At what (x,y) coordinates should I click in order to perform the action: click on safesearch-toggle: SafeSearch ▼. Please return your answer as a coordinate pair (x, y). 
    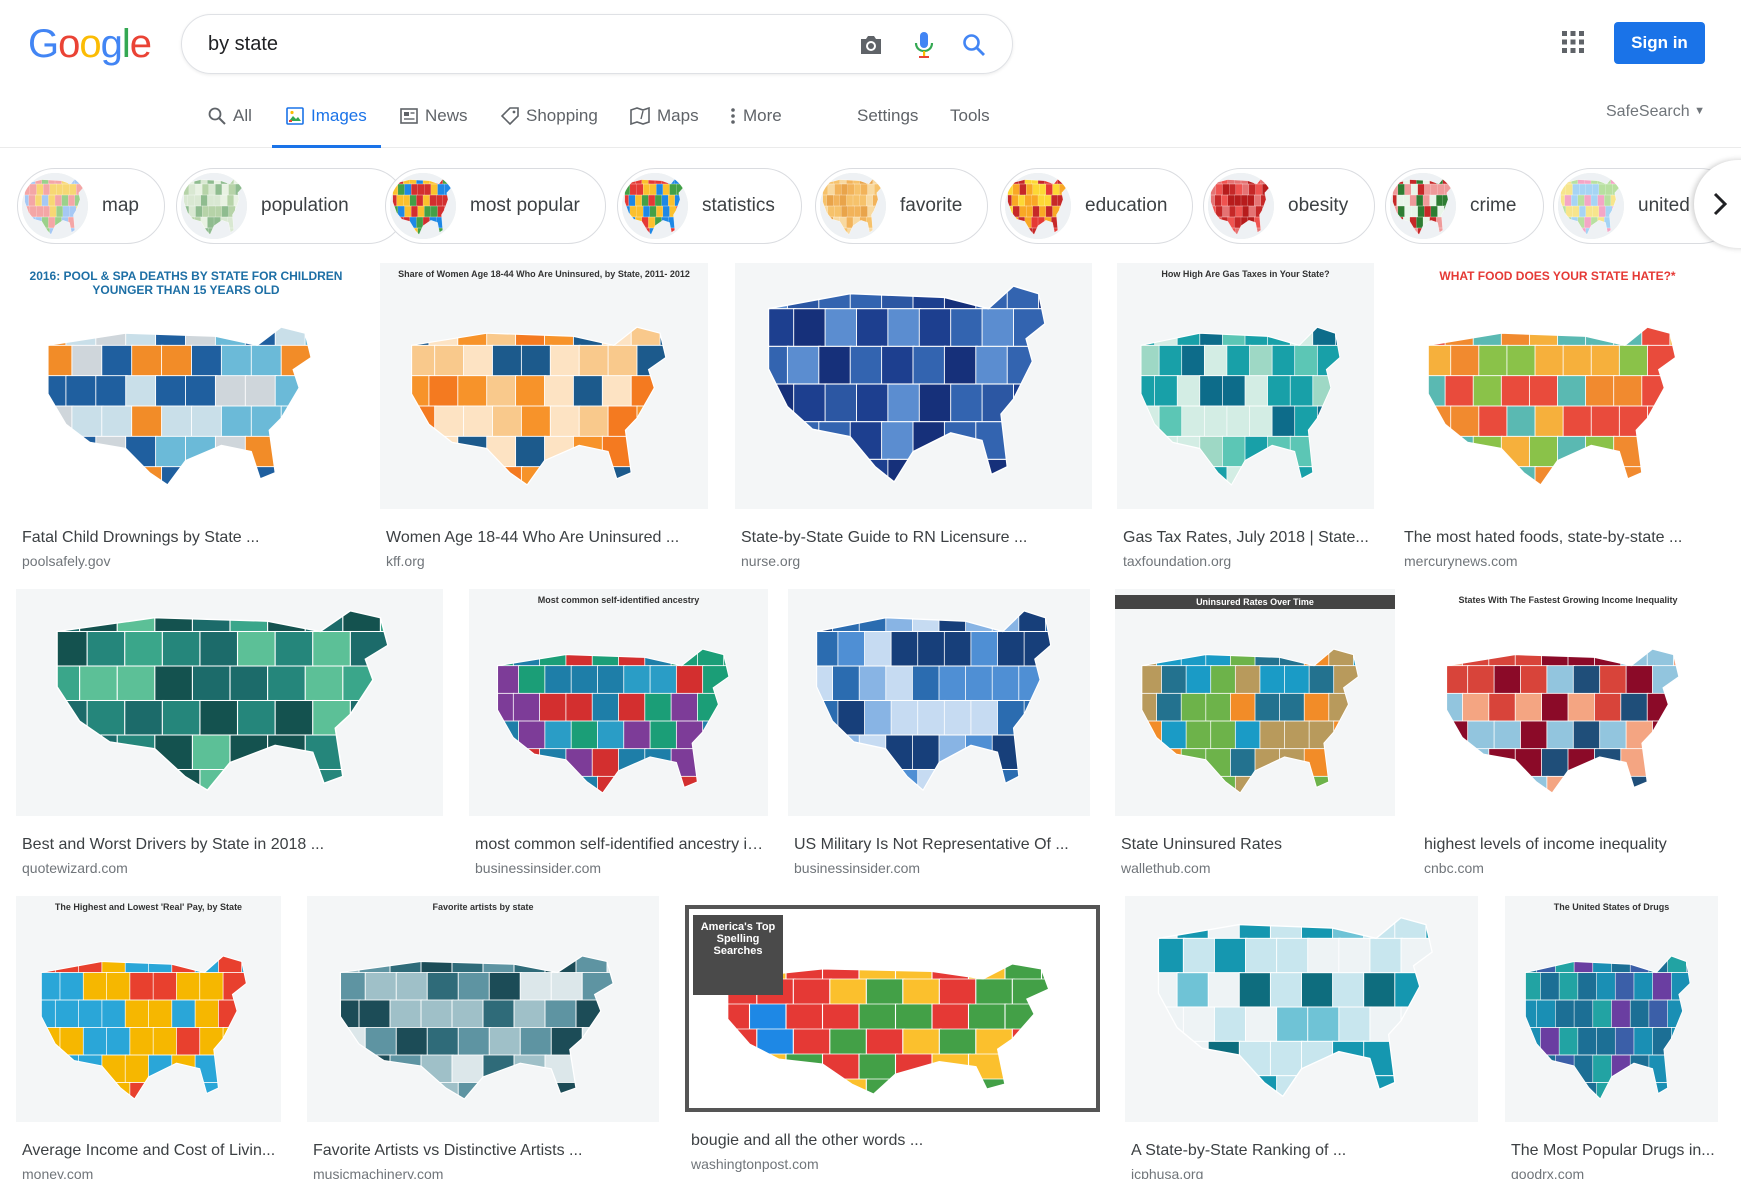
    Looking at the image, I should click on (1655, 112).